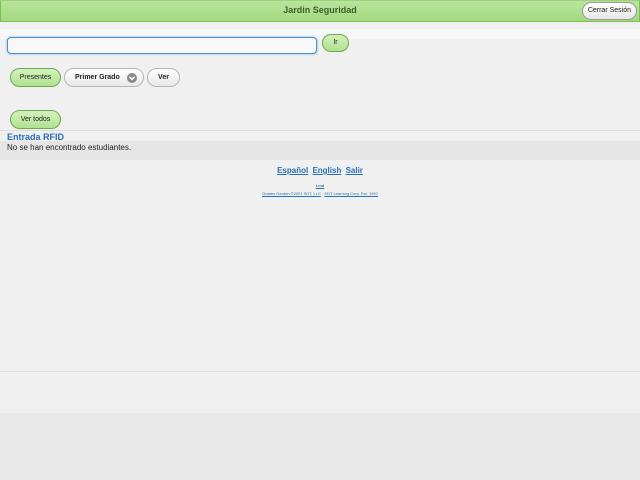 The width and height of the screenshot is (640, 480). I want to click on lang-link-english: English, so click(326, 170).